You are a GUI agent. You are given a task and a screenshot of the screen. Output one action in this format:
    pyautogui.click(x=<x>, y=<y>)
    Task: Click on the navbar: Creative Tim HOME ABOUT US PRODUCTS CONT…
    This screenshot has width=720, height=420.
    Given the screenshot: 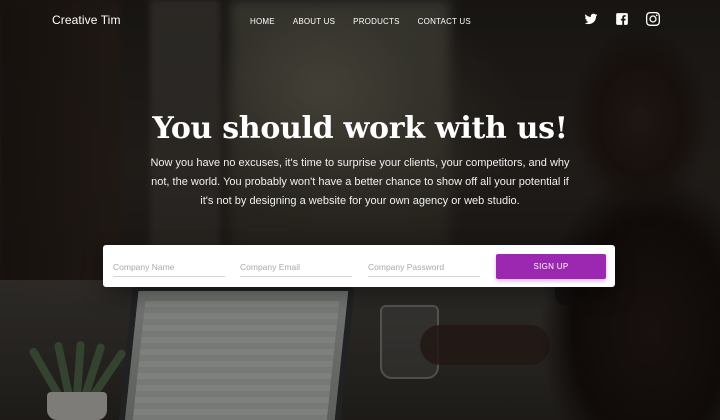 What is the action you would take?
    pyautogui.click(x=360, y=21)
    